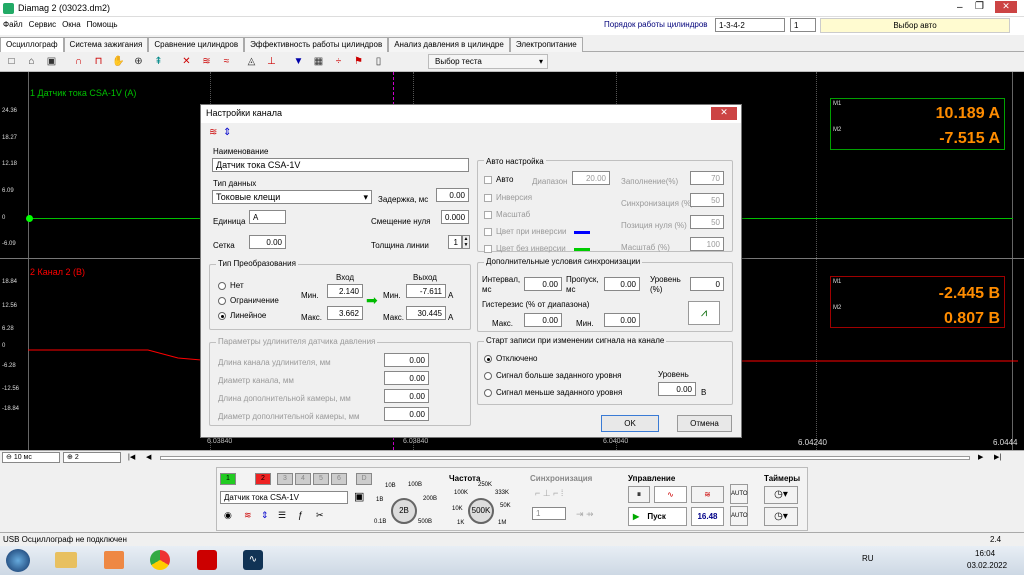 The image size is (1024, 575). What do you see at coordinates (31, 61) in the screenshot?
I see `open-icon: ⌂` at bounding box center [31, 61].